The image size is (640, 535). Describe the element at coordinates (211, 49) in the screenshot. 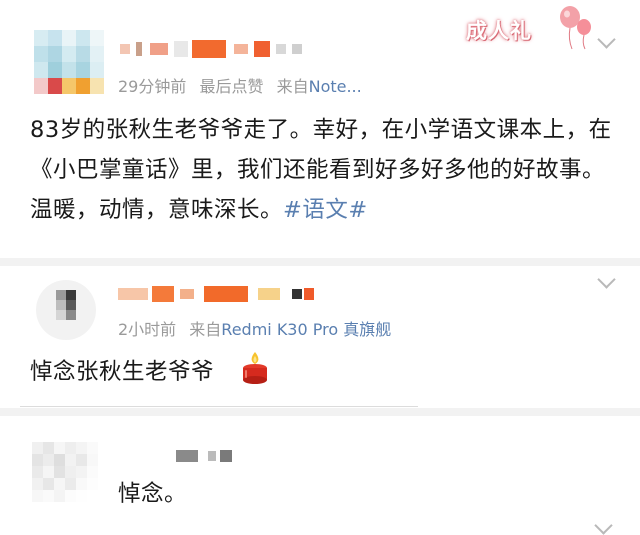

I see `username-mosaic` at that location.